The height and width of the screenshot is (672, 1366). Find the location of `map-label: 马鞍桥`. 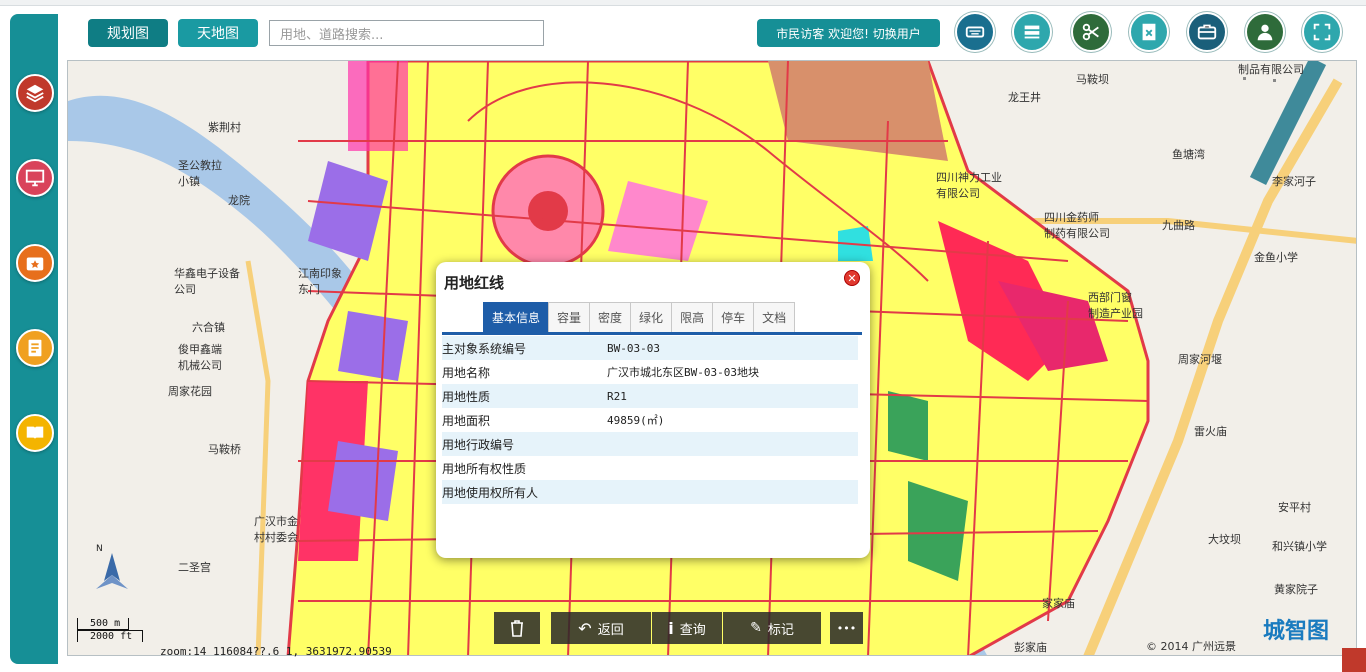

map-label: 马鞍桥 is located at coordinates (224, 449).